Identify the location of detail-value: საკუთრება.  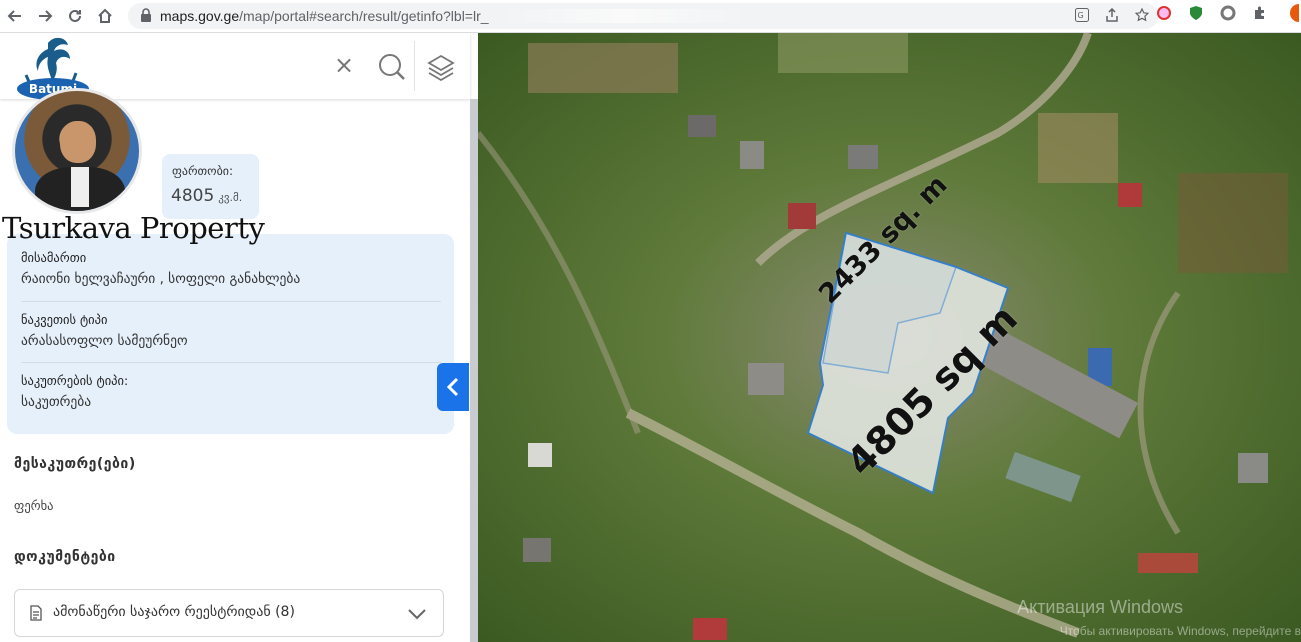
(56, 402).